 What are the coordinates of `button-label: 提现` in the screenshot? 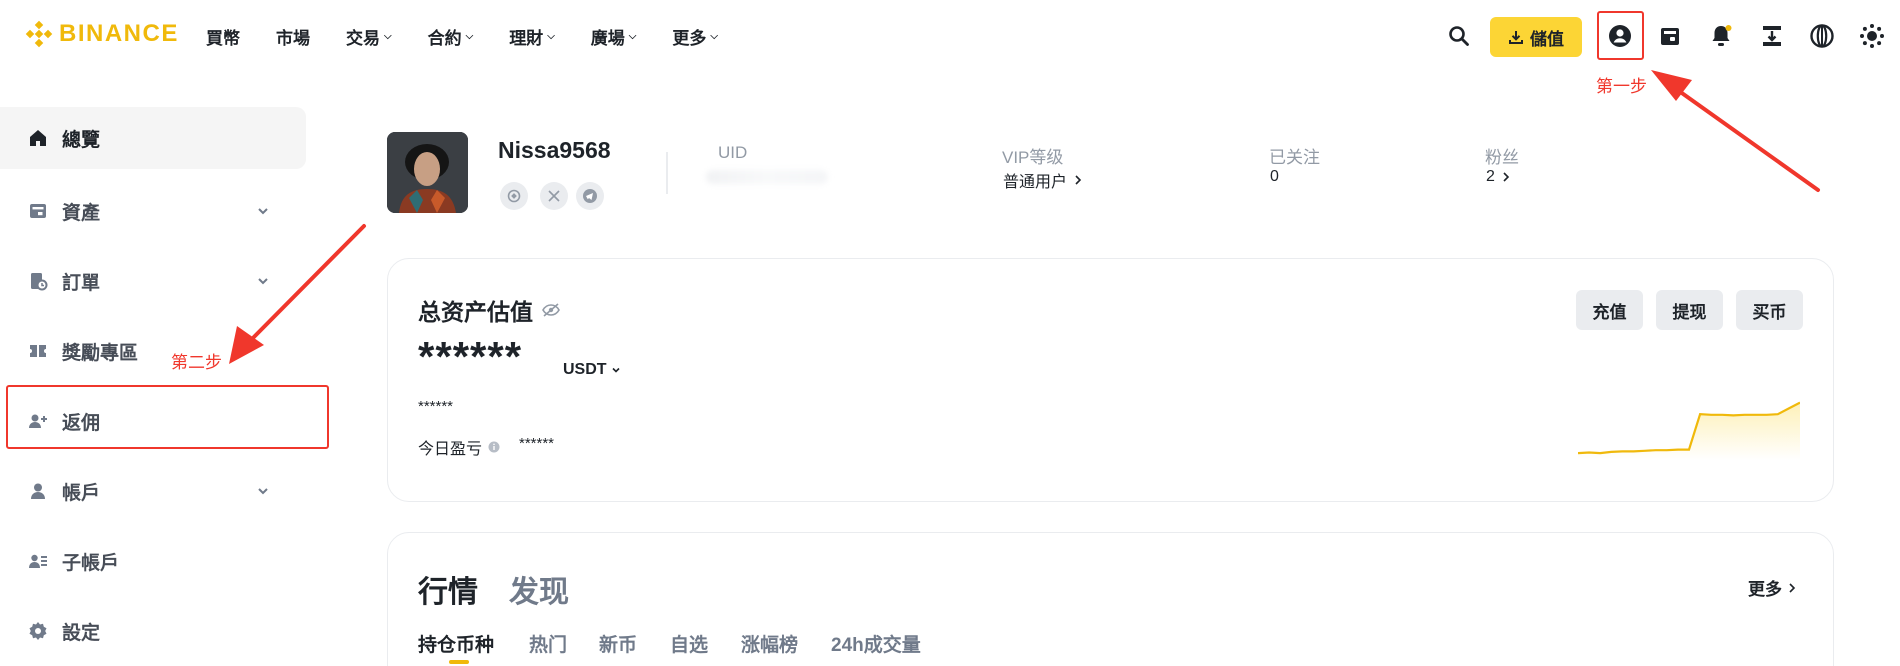 It's located at (1689, 312).